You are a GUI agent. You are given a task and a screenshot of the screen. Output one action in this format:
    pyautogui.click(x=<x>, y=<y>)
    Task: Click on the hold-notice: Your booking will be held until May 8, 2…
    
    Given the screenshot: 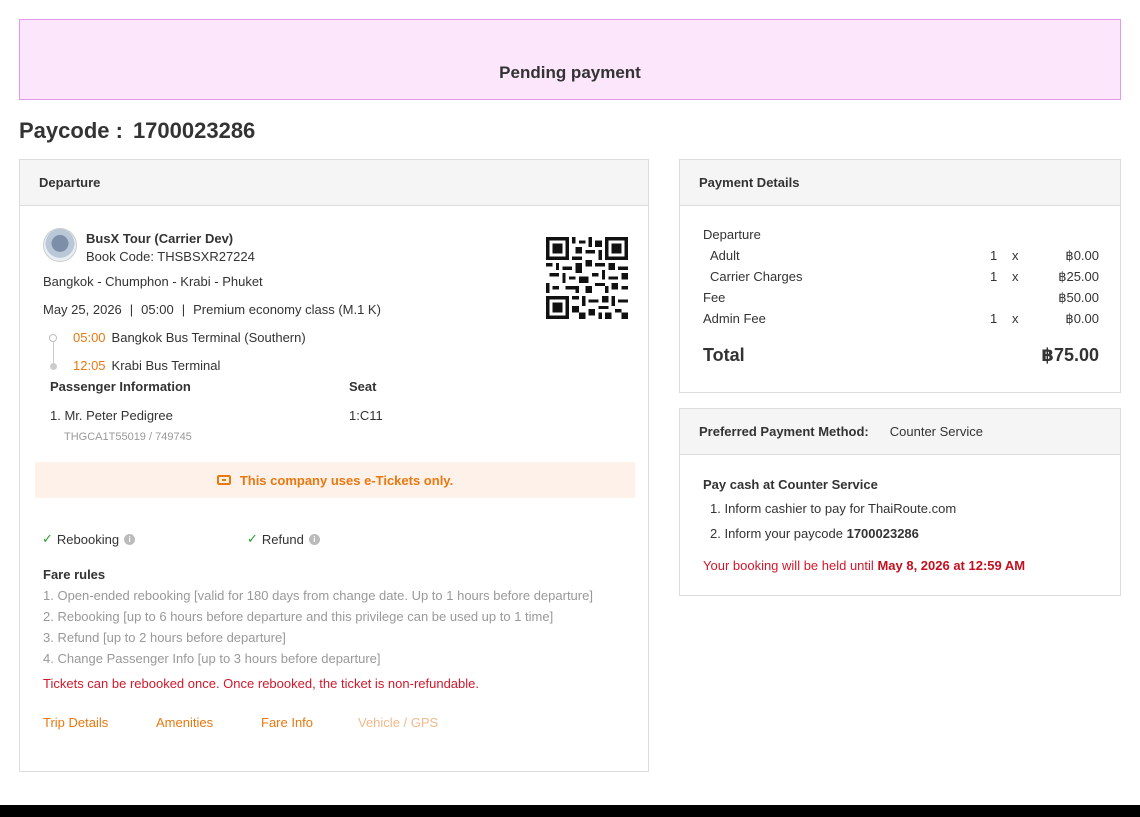 What is the action you would take?
    pyautogui.click(x=864, y=565)
    